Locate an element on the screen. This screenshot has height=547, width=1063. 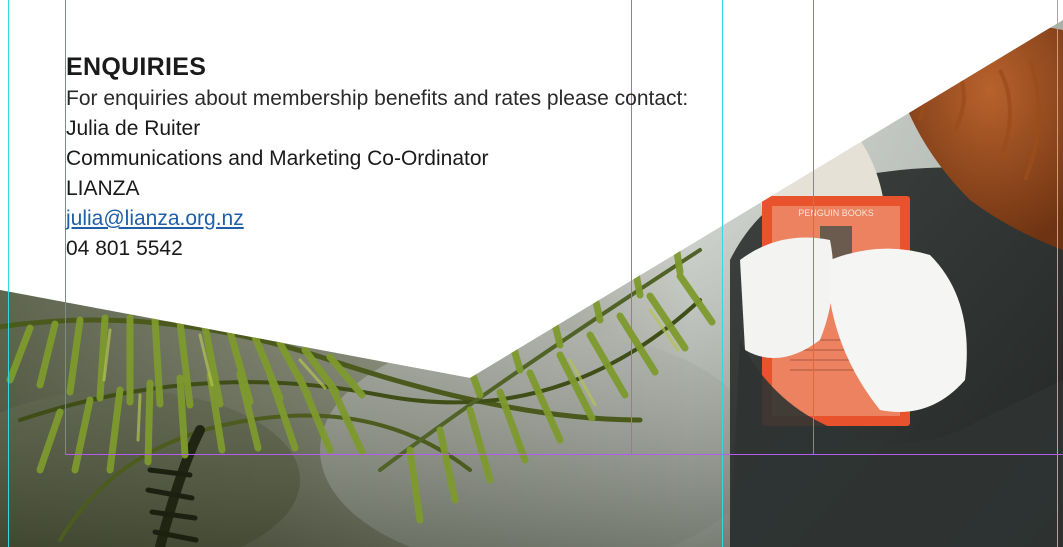
organisation-name: LIANZA is located at coordinates (103, 188).